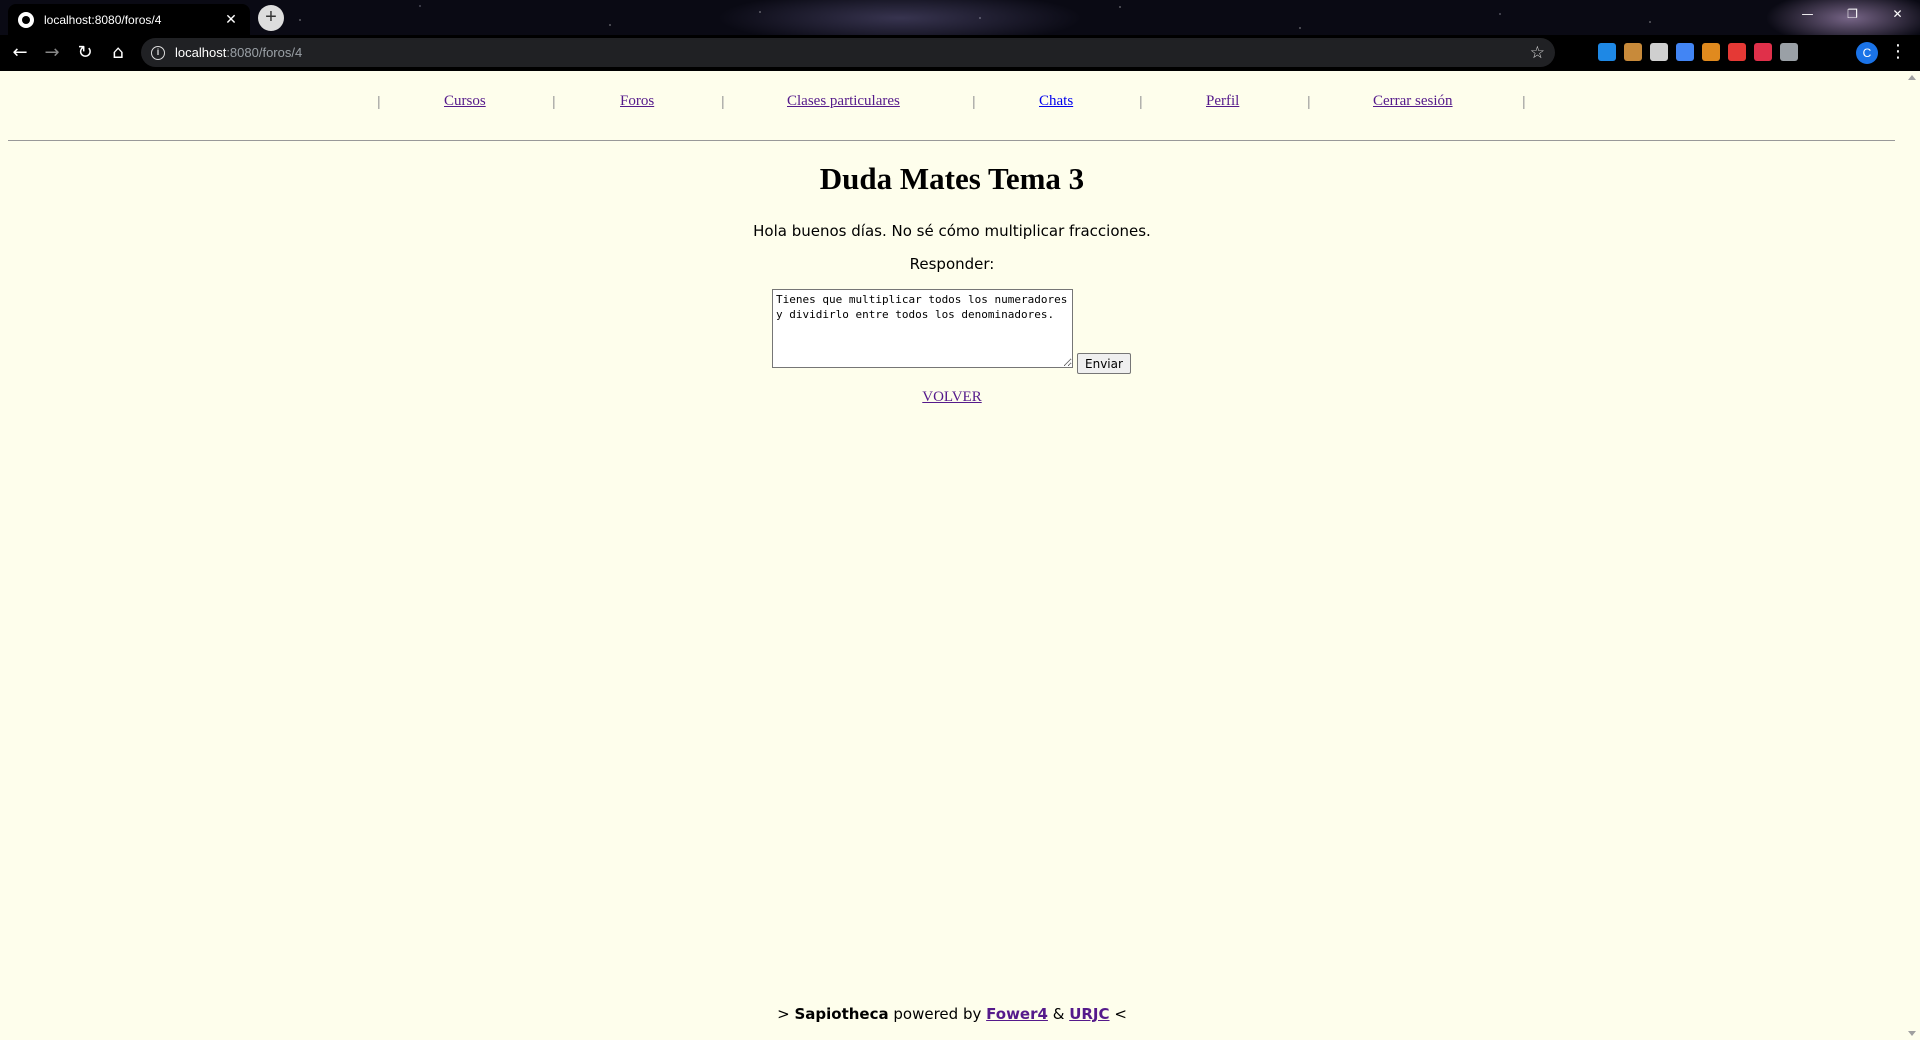  Describe the element at coordinates (1222, 101) in the screenshot. I see `nav-link-perfil: Perfil` at that location.